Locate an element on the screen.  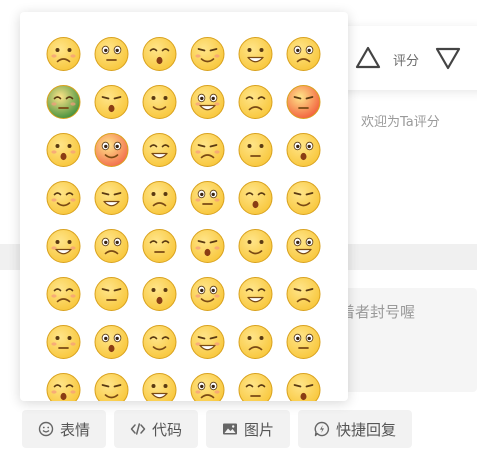
emoji-red-sweat is located at coordinates (111, 149).